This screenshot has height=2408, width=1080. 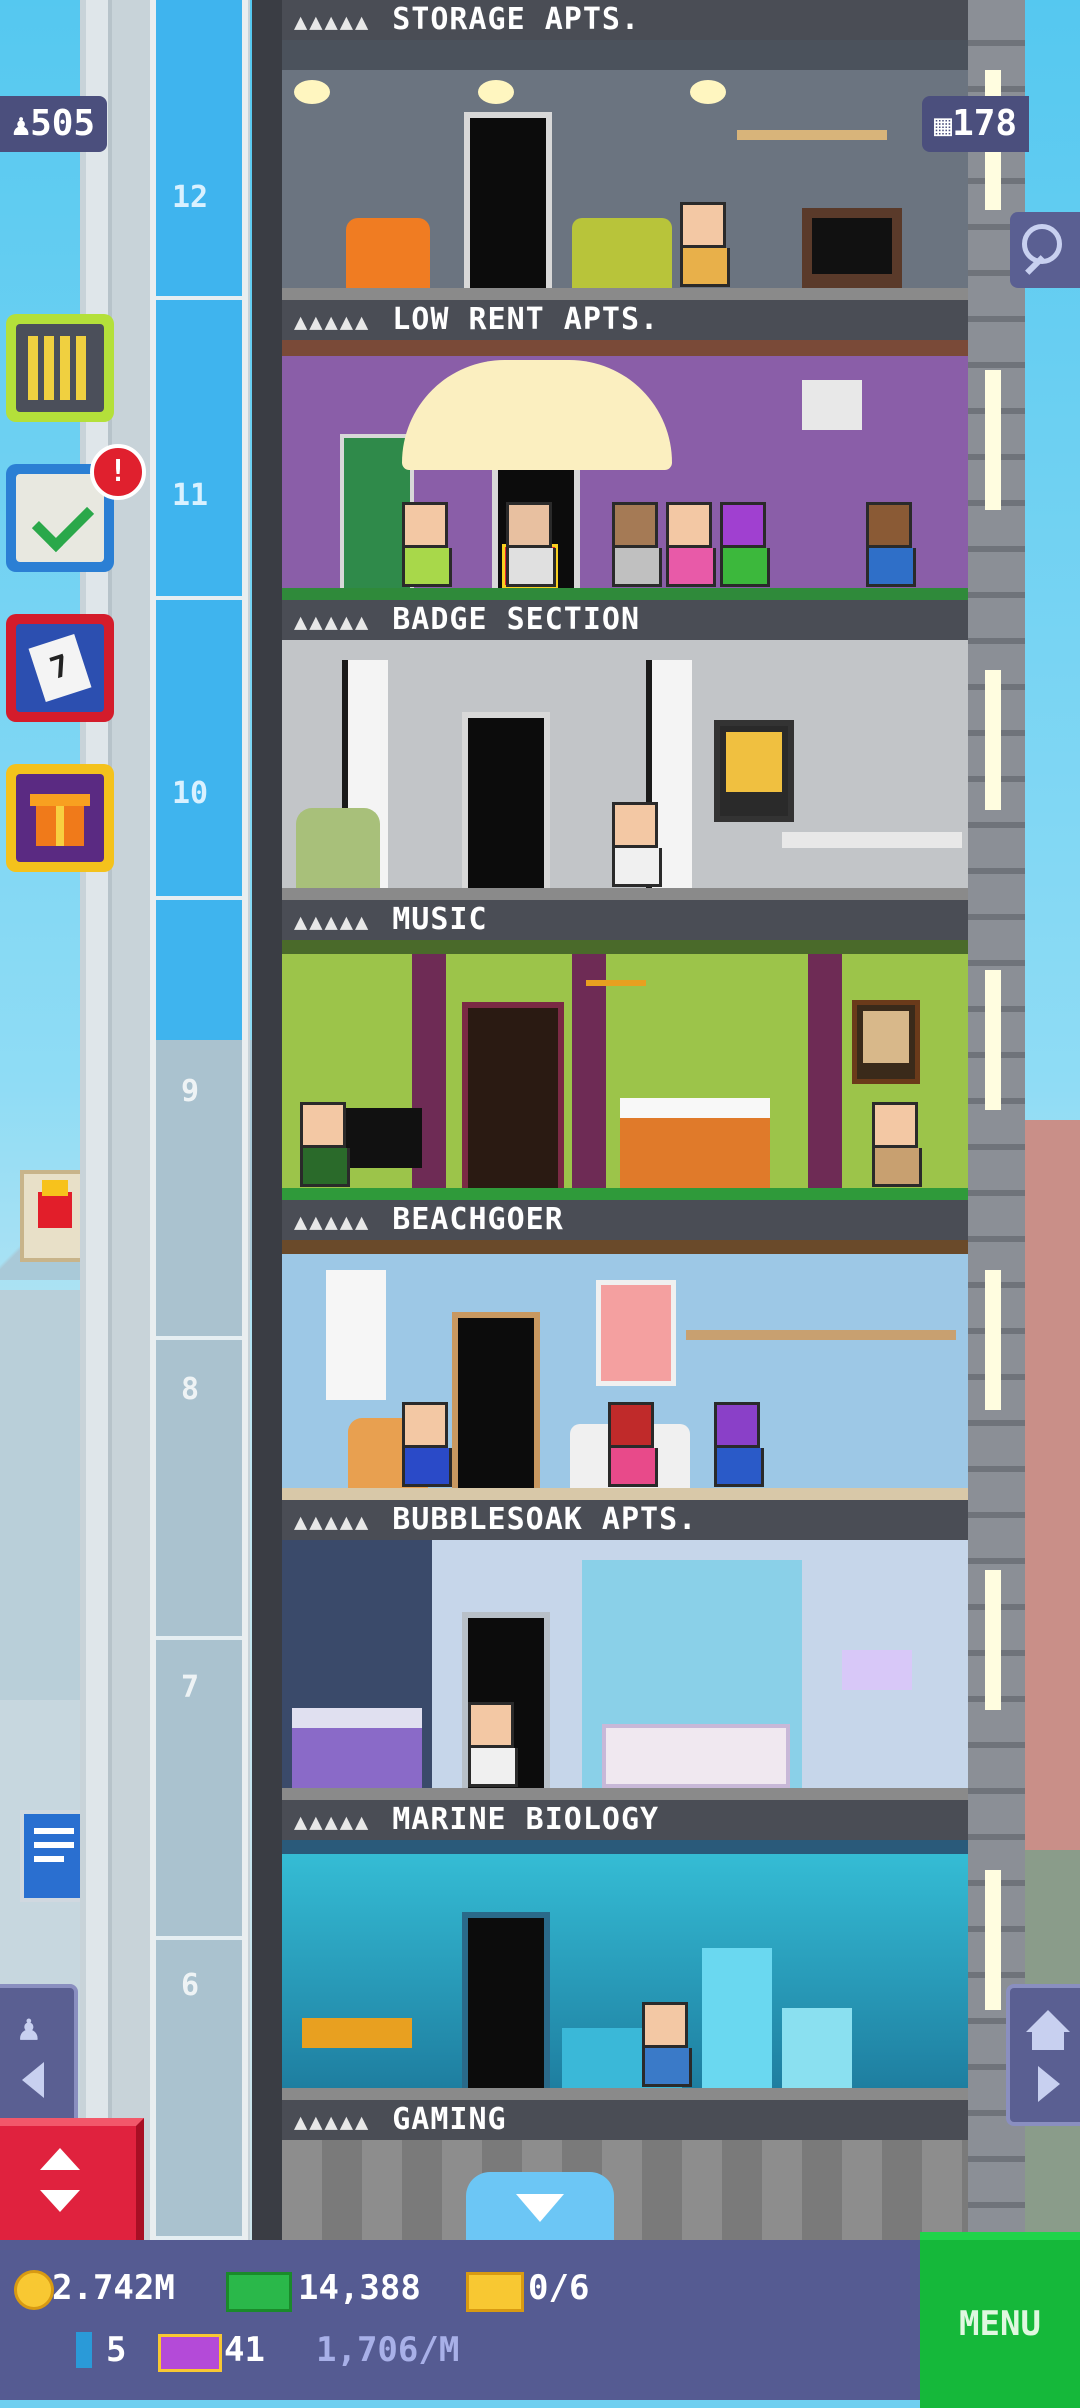 I want to click on calendar-day: 7, so click(x=60, y=668).